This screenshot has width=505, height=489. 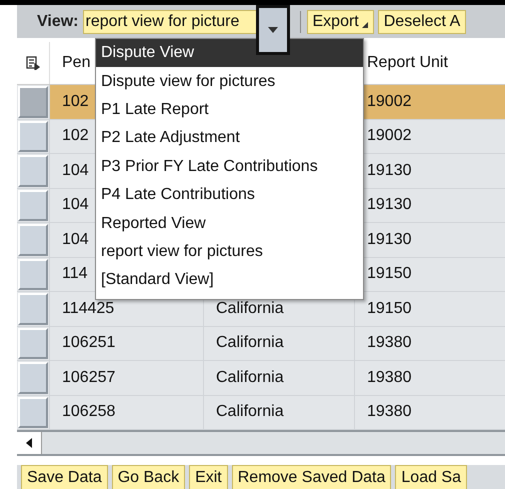 What do you see at coordinates (422, 22) in the screenshot?
I see `toolbar-button: Deselect A` at bounding box center [422, 22].